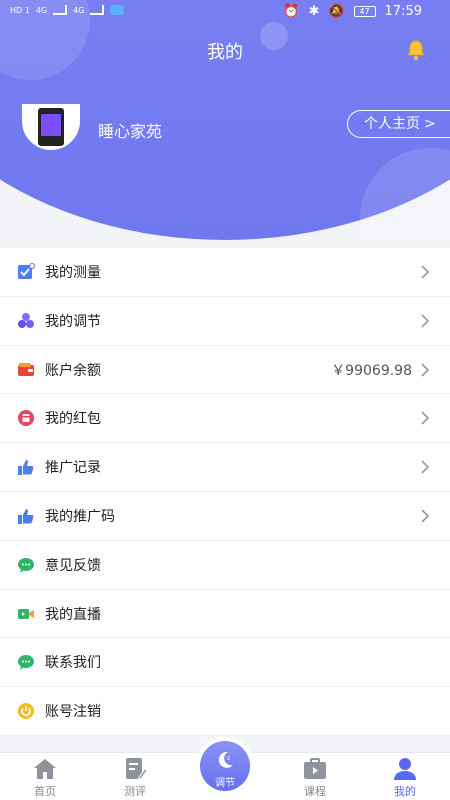 This screenshot has width=450, height=800. I want to click on menu-item-label: 我的红包, so click(73, 419).